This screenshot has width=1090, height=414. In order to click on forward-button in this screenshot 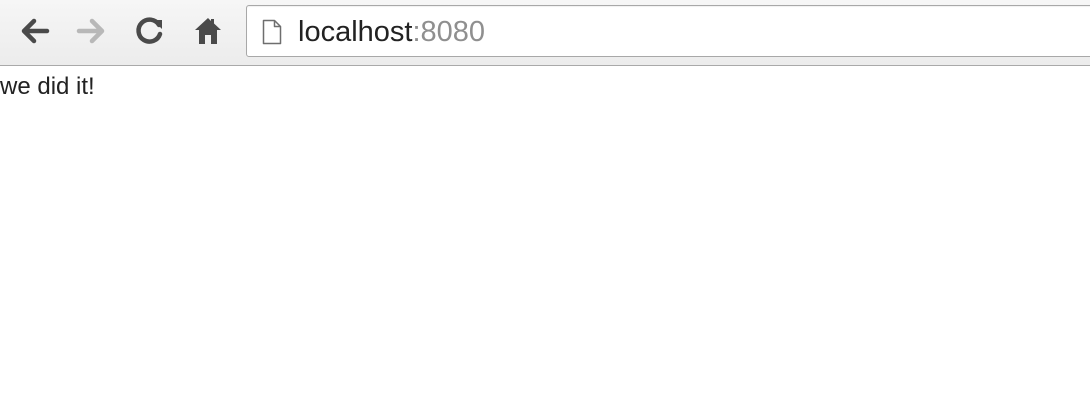, I will do `click(92, 31)`.